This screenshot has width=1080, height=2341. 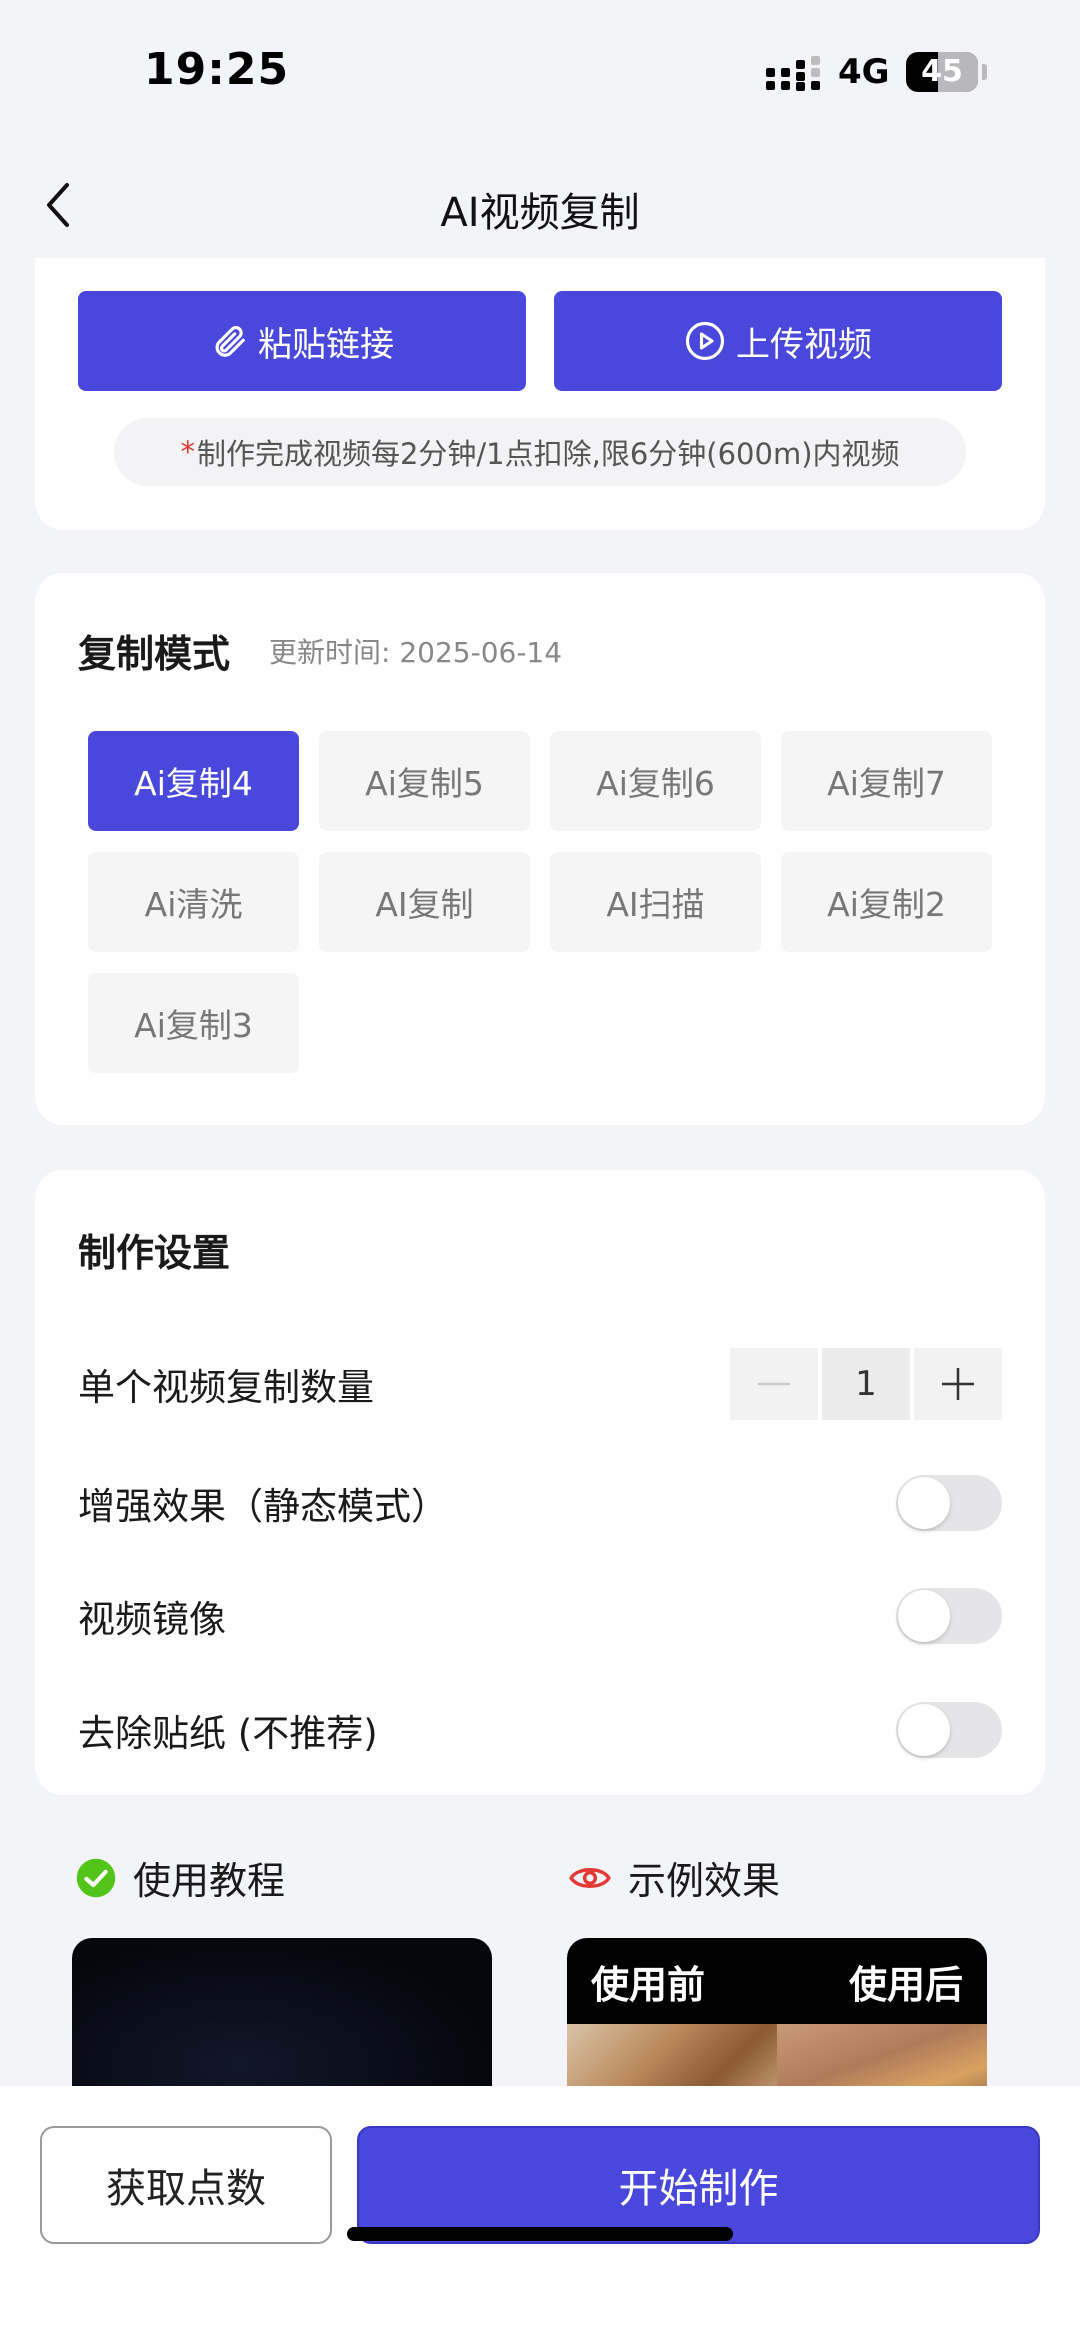 I want to click on notice-text: 制作完成视频每2分钟/1点扣除,限6分钟(600m)内视频, so click(x=548, y=454).